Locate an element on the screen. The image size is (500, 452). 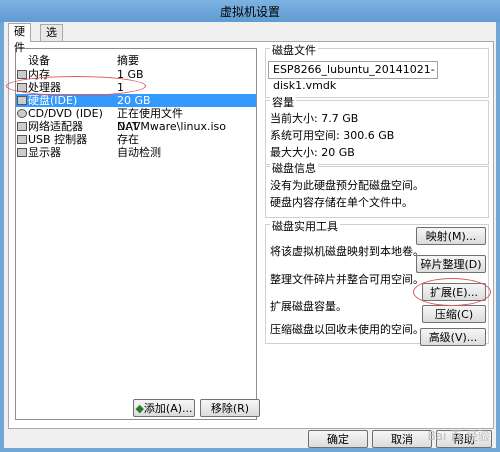
device-summary: 20 GB is located at coordinates (134, 100).